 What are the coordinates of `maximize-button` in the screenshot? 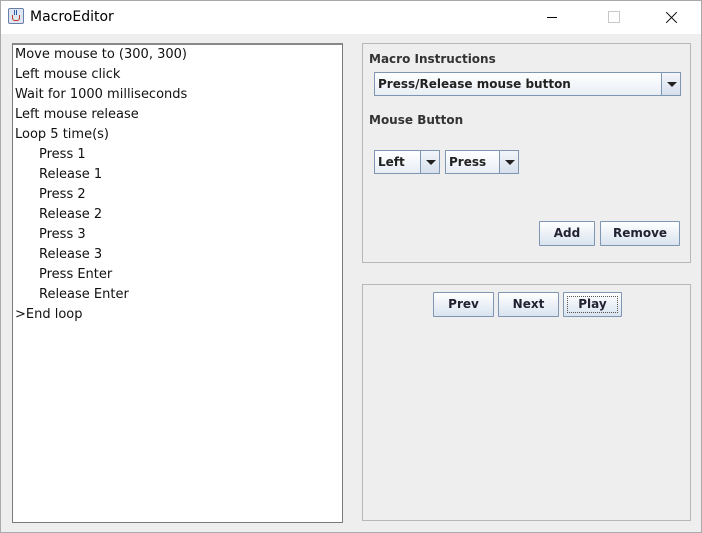 It's located at (614, 17).